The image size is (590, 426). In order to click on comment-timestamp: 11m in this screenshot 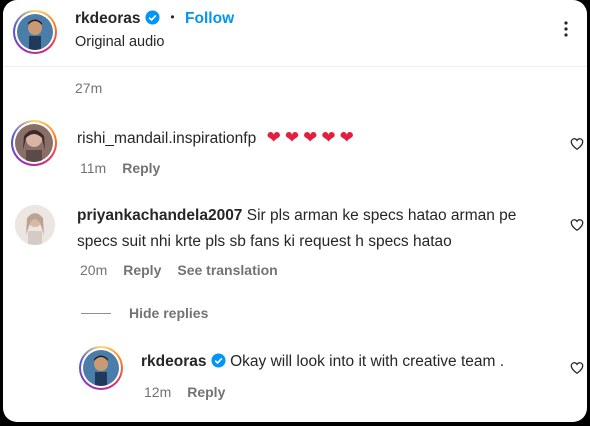, I will do `click(93, 168)`.